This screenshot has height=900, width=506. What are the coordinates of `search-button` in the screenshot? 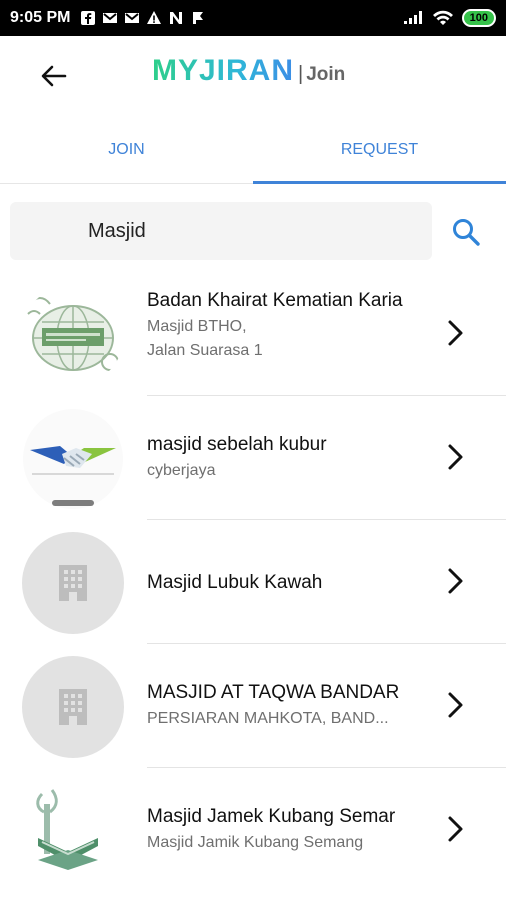 It's located at (466, 232).